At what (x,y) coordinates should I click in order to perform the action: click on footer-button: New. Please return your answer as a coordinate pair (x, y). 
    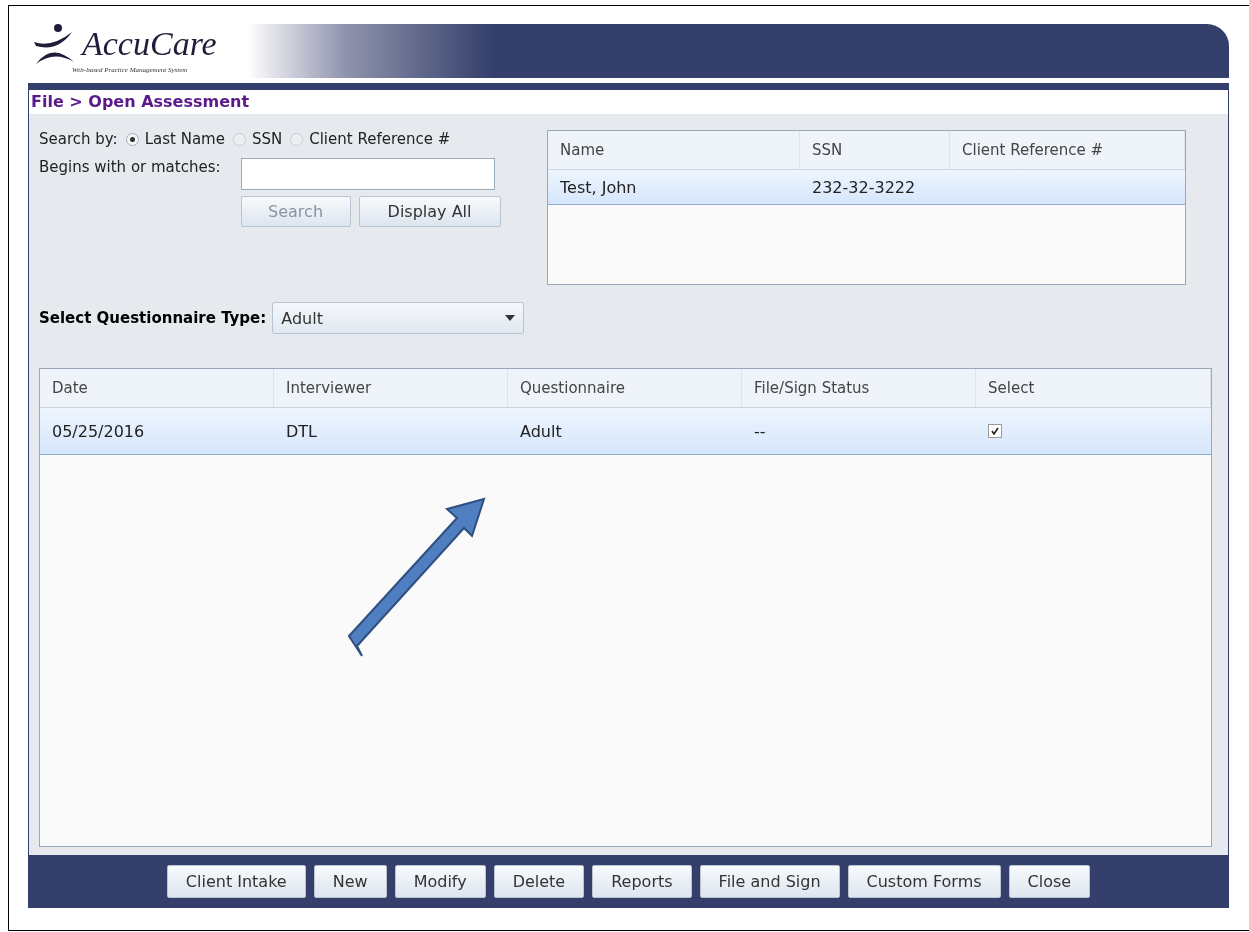
    Looking at the image, I should click on (350, 881).